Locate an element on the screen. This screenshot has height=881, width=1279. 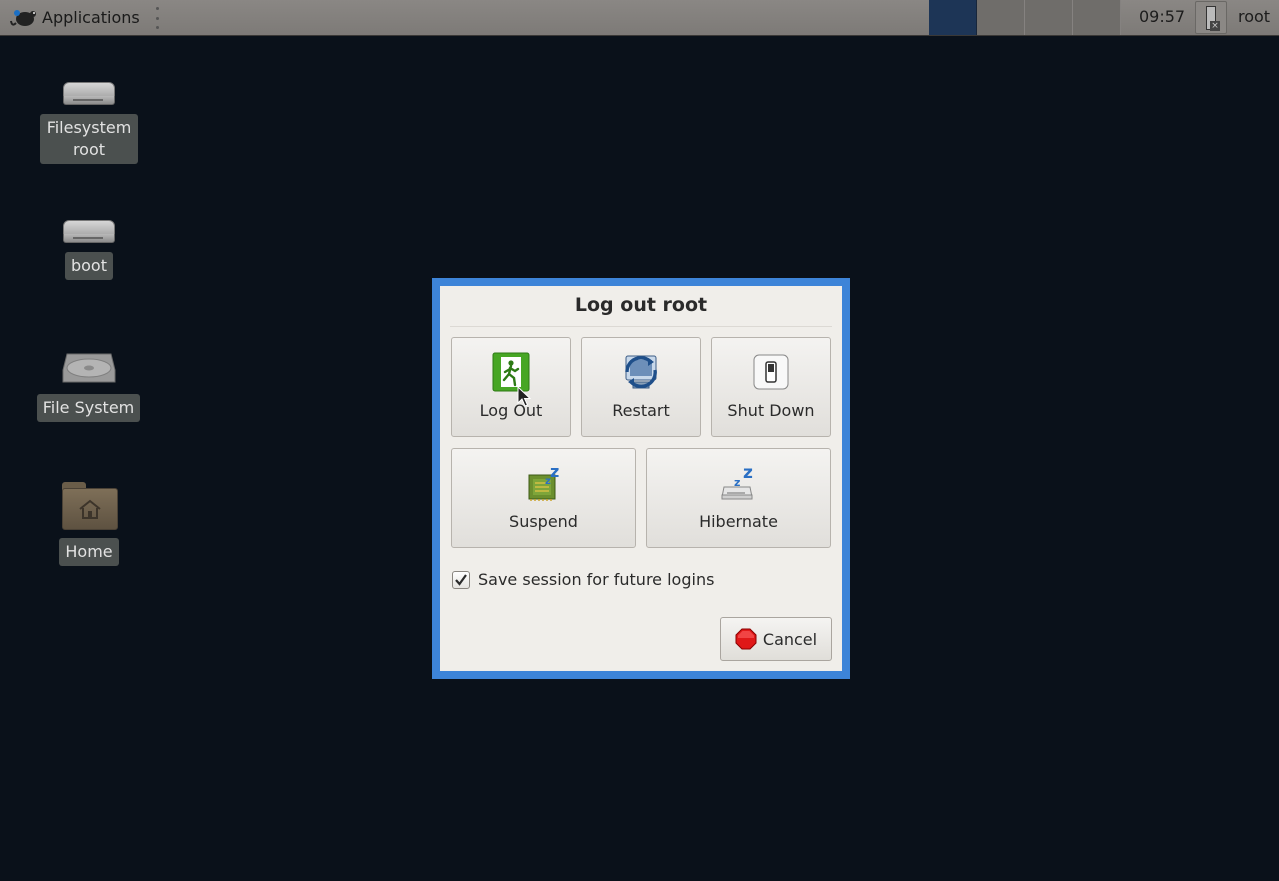
dialog-title: Log out root is located at coordinates (641, 305).